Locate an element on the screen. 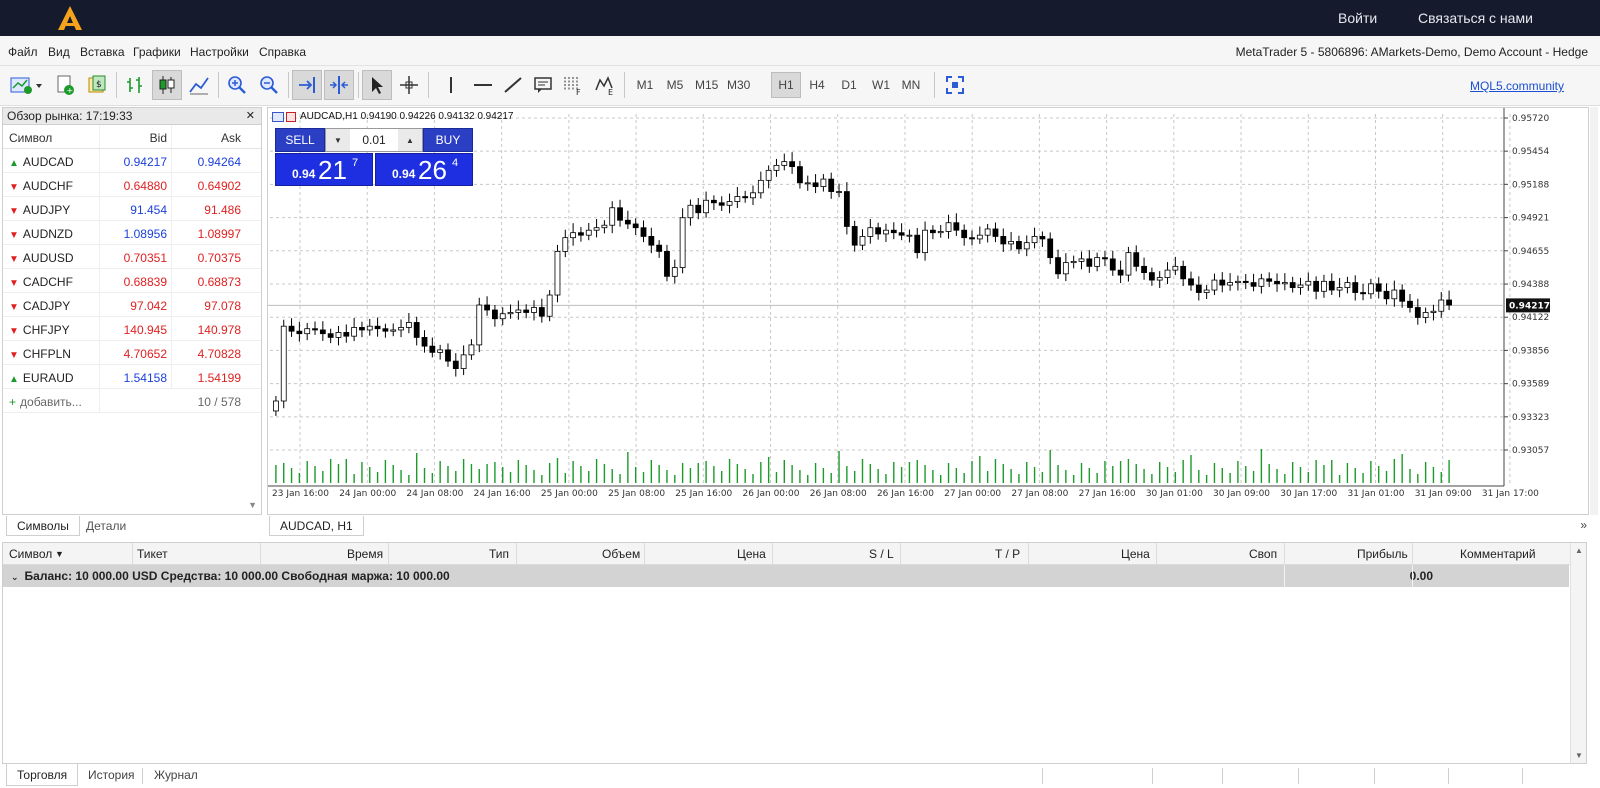 The height and width of the screenshot is (788, 1600). tab-journal: Журнал is located at coordinates (176, 775).